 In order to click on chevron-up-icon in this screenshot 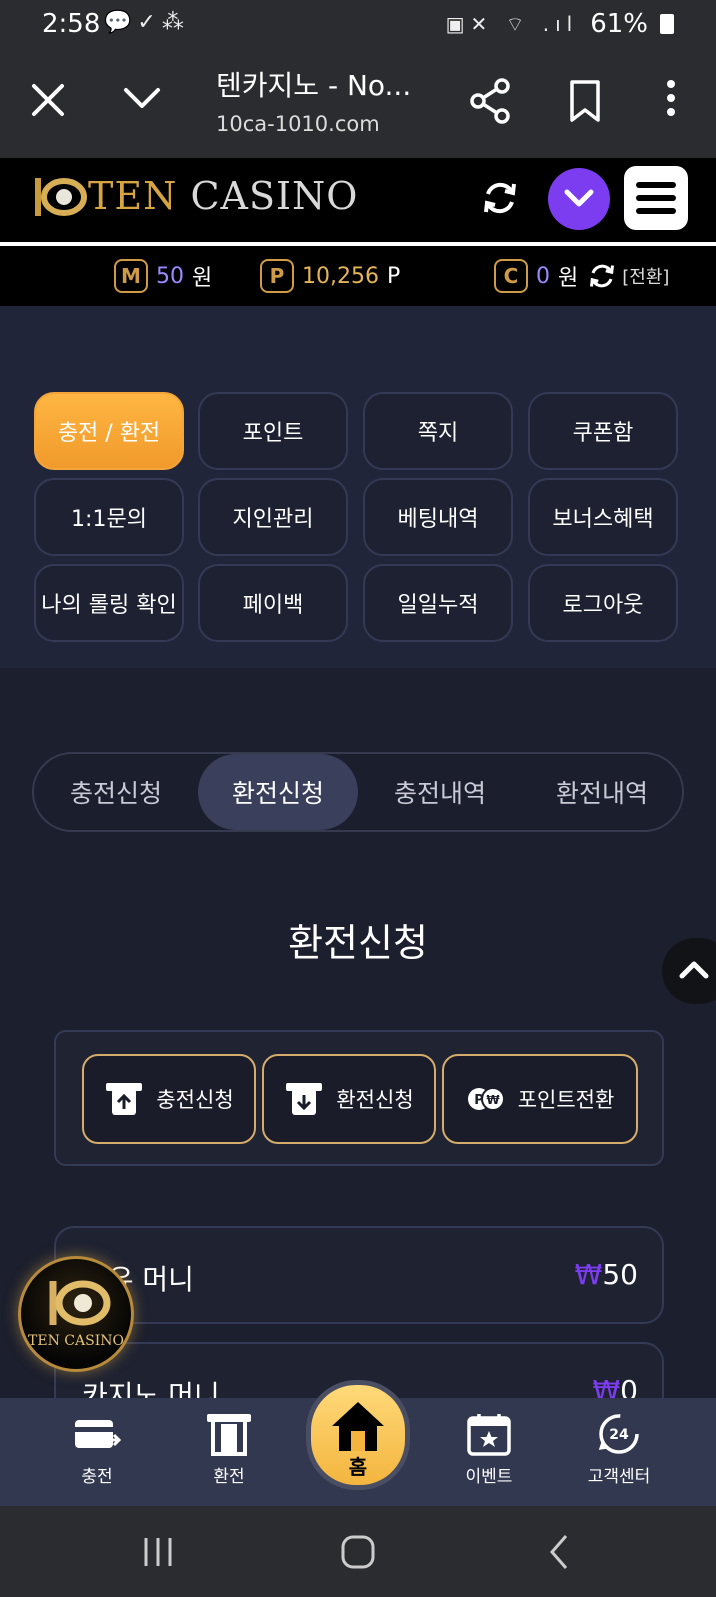, I will do `click(694, 970)`.